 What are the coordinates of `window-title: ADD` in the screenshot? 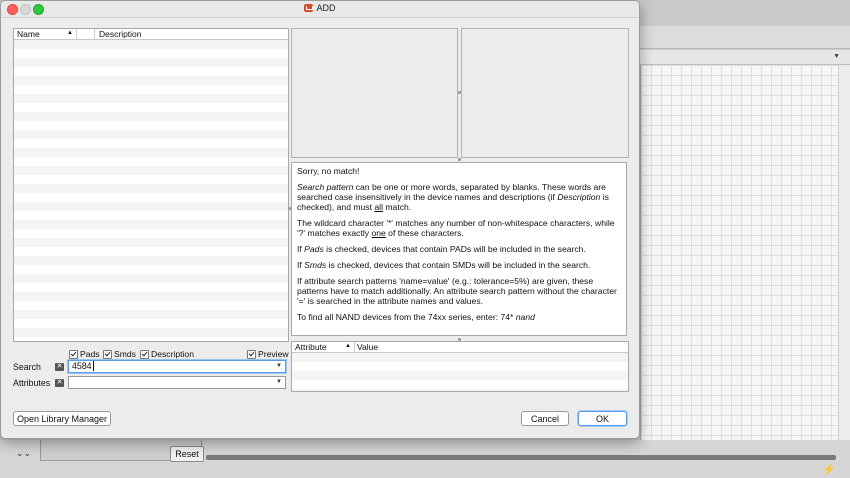 It's located at (320, 8).